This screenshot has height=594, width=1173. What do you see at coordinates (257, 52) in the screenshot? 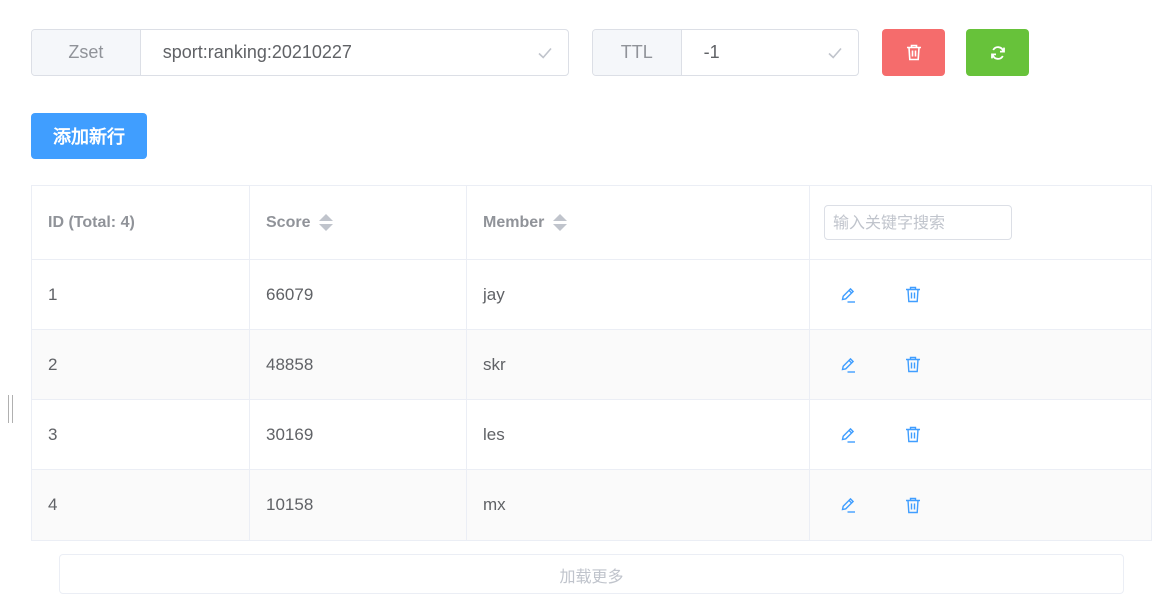
I see `key-name-value: sport:ranking:20210227` at bounding box center [257, 52].